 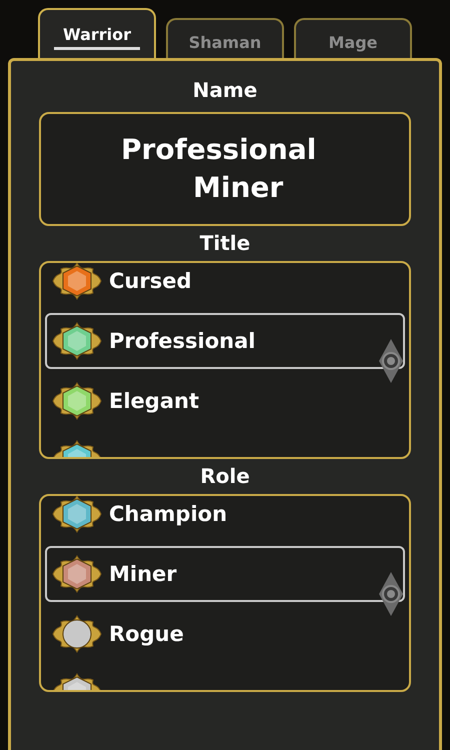 What do you see at coordinates (97, 33) in the screenshot?
I see `tab: Warrior` at bounding box center [97, 33].